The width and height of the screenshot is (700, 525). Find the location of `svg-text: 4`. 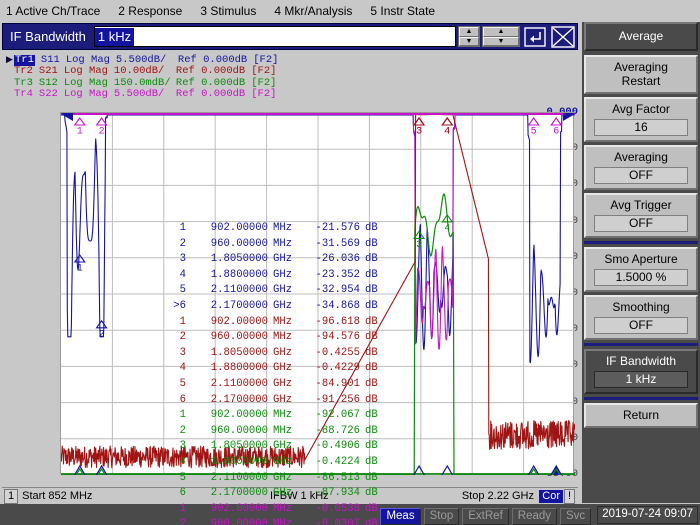

svg-text: 4 is located at coordinates (447, 132).